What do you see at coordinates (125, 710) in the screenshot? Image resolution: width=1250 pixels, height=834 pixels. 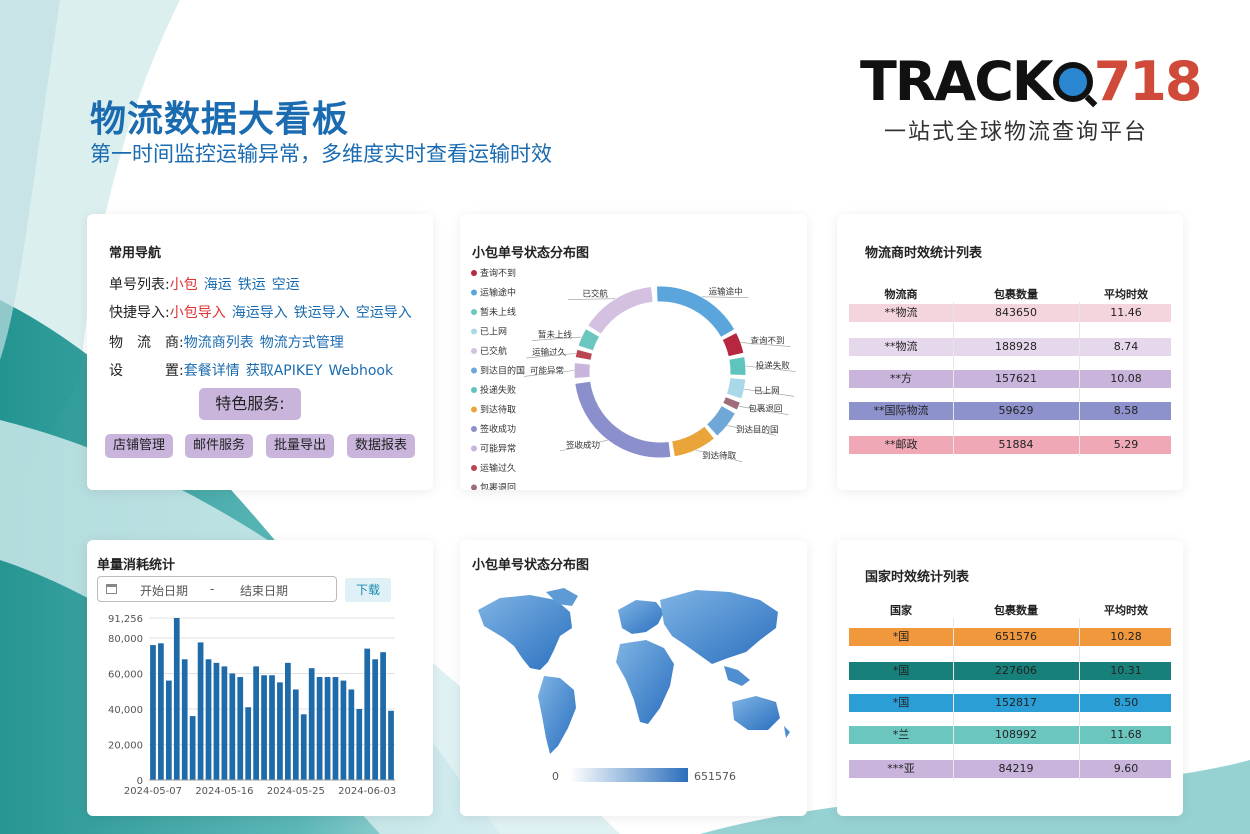 I see `y-tick-label: 40,000` at bounding box center [125, 710].